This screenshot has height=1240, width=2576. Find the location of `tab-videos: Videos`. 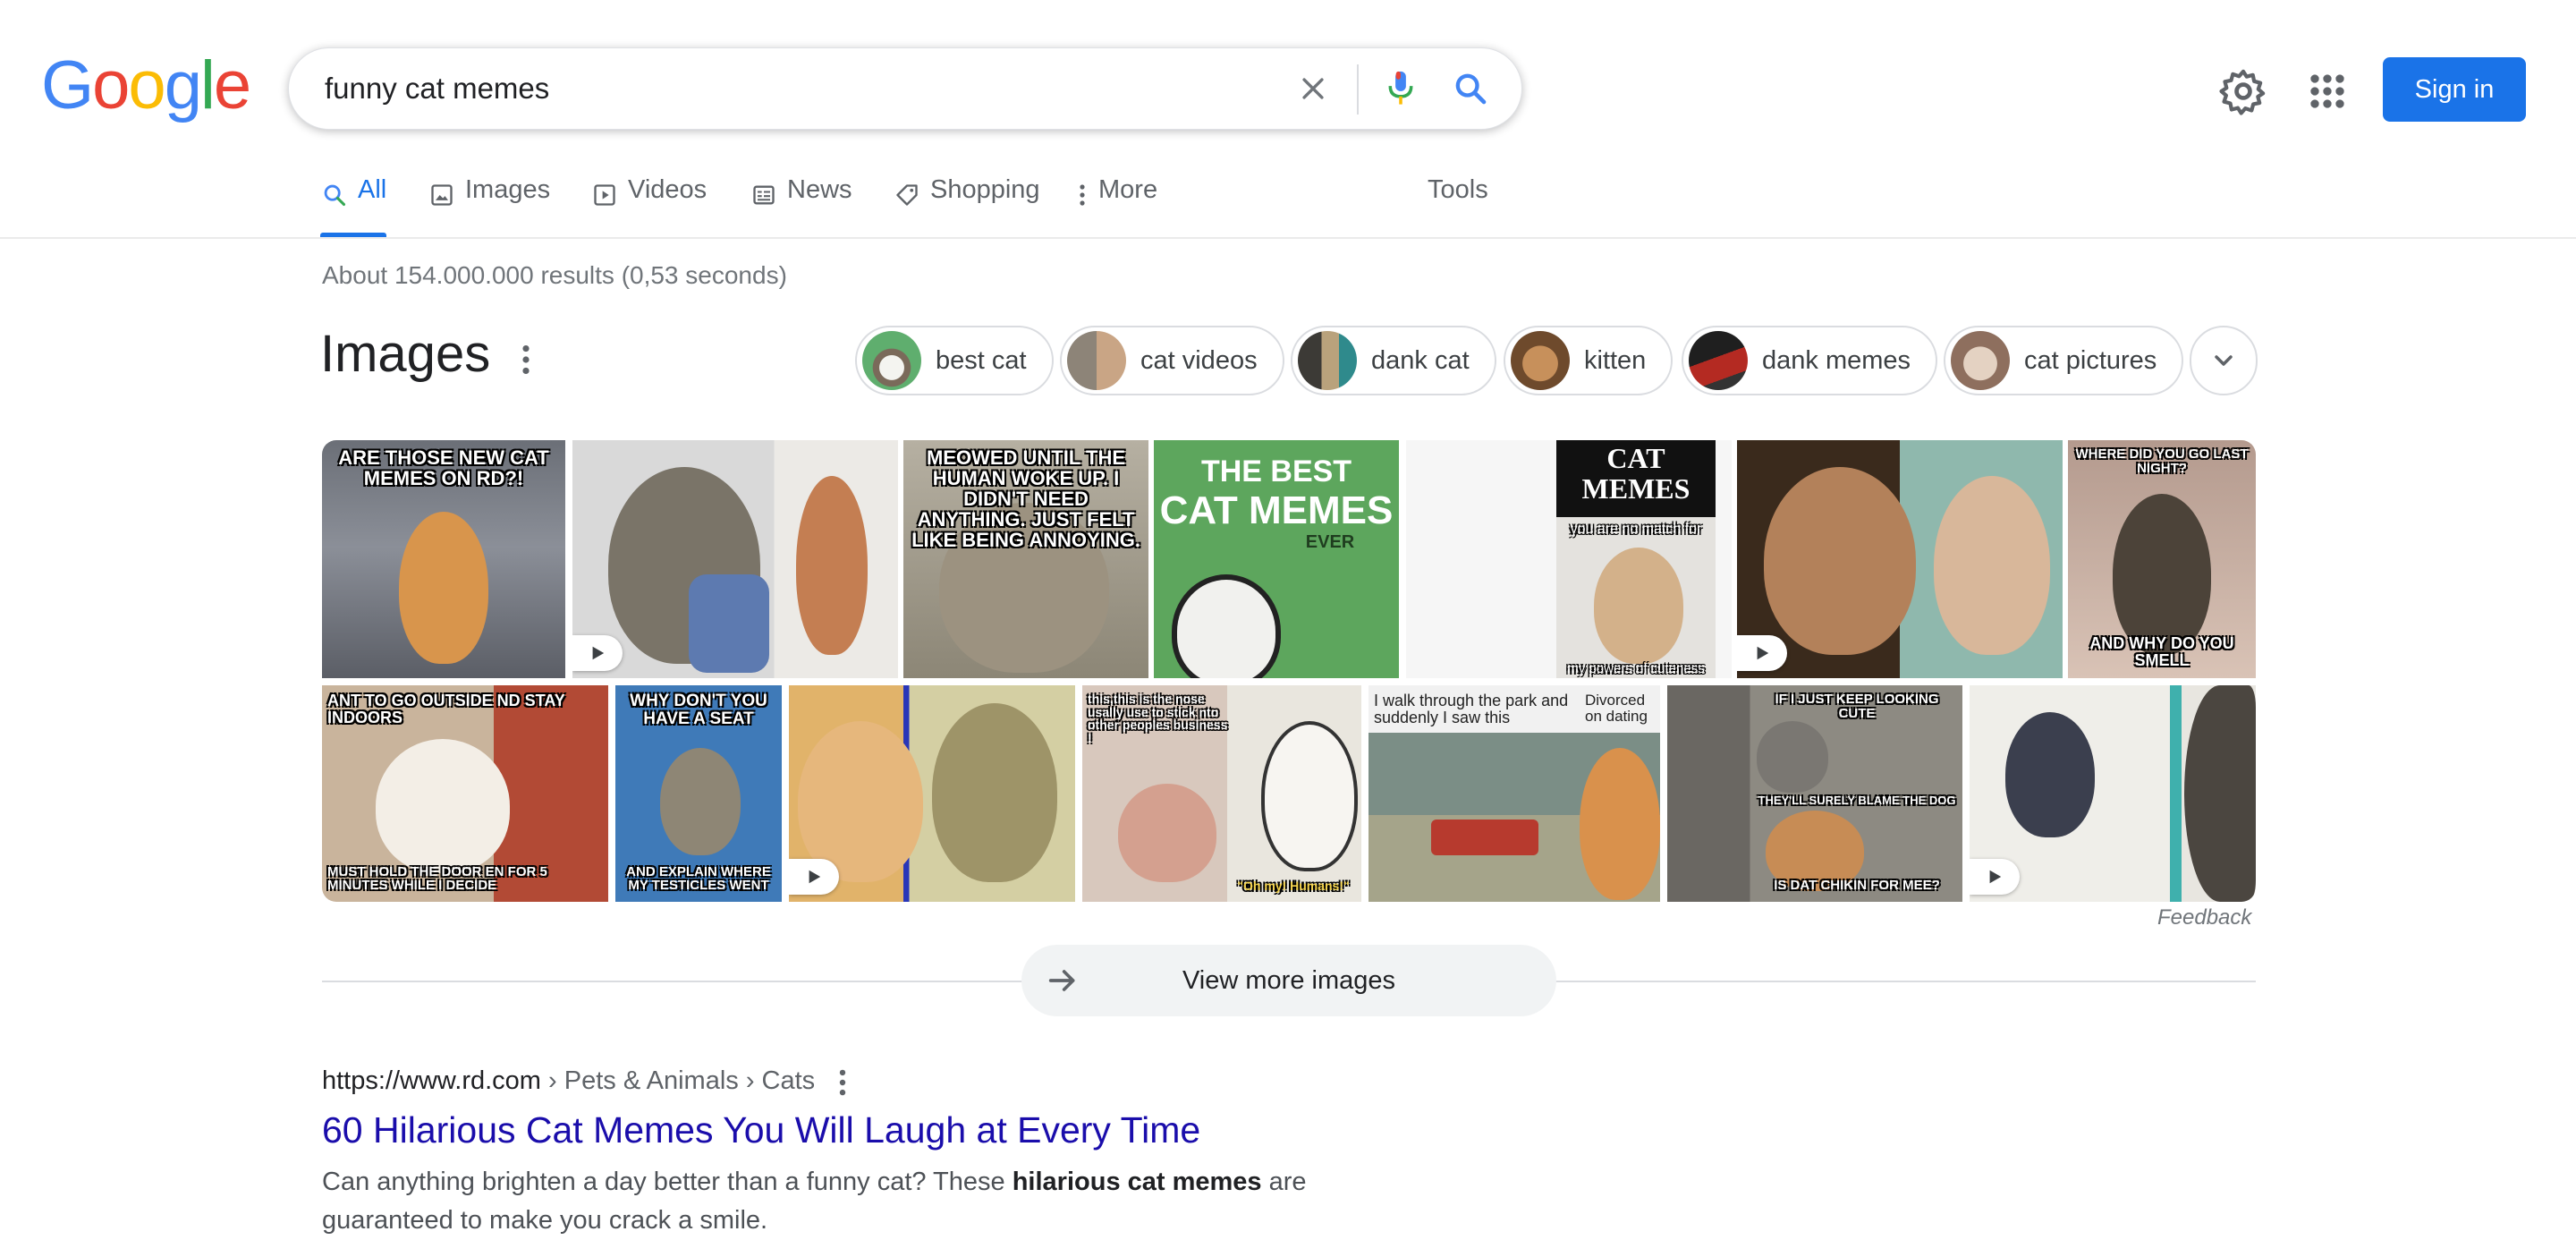

tab-videos: Videos is located at coordinates (648, 206).